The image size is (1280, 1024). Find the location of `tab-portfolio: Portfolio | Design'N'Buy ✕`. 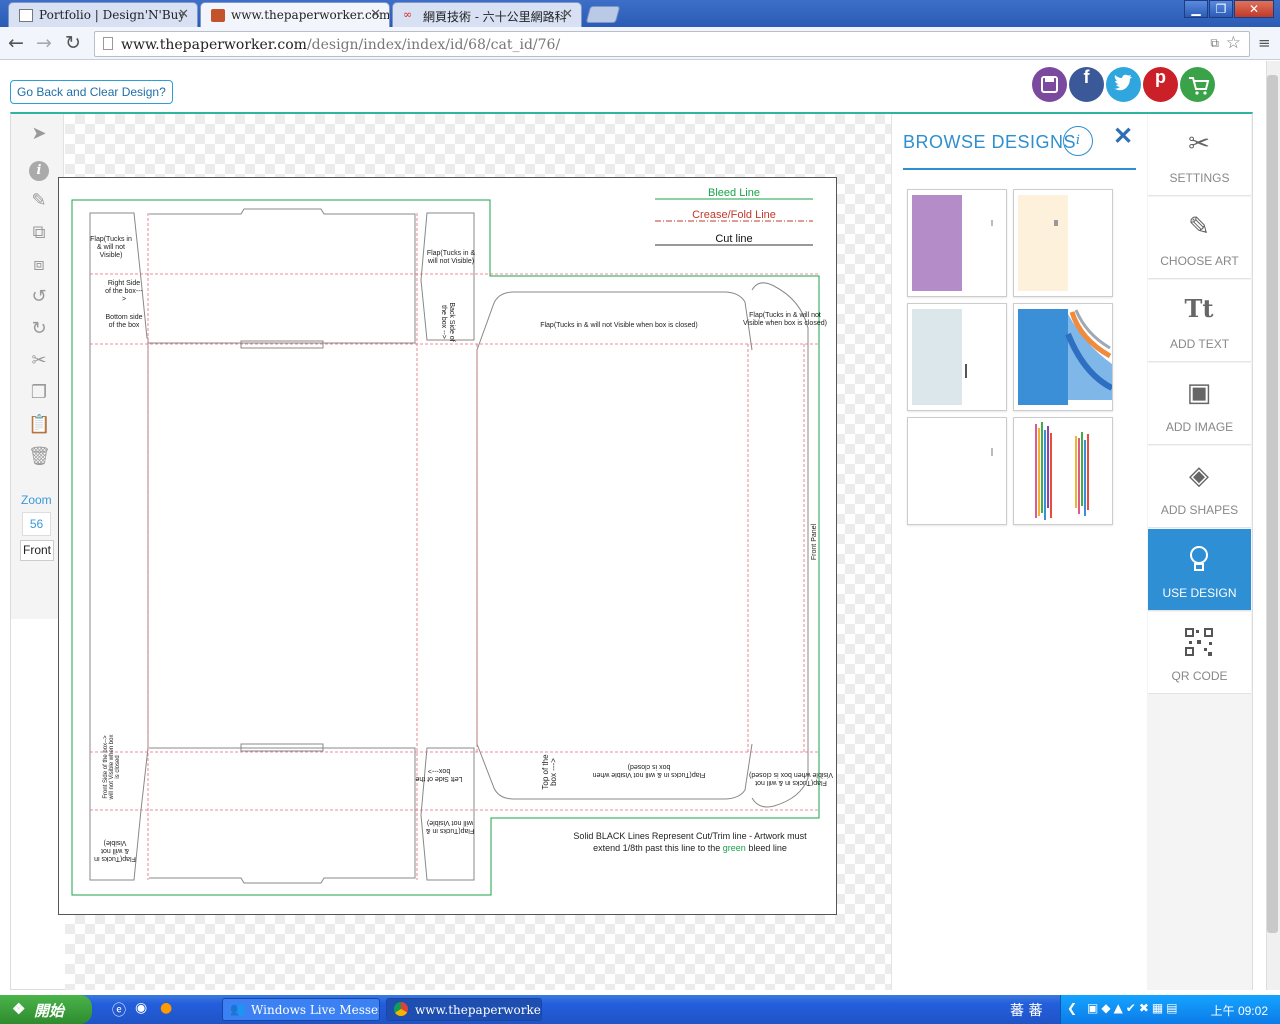

tab-portfolio: Portfolio | Design'N'Buy ✕ is located at coordinates (103, 14).